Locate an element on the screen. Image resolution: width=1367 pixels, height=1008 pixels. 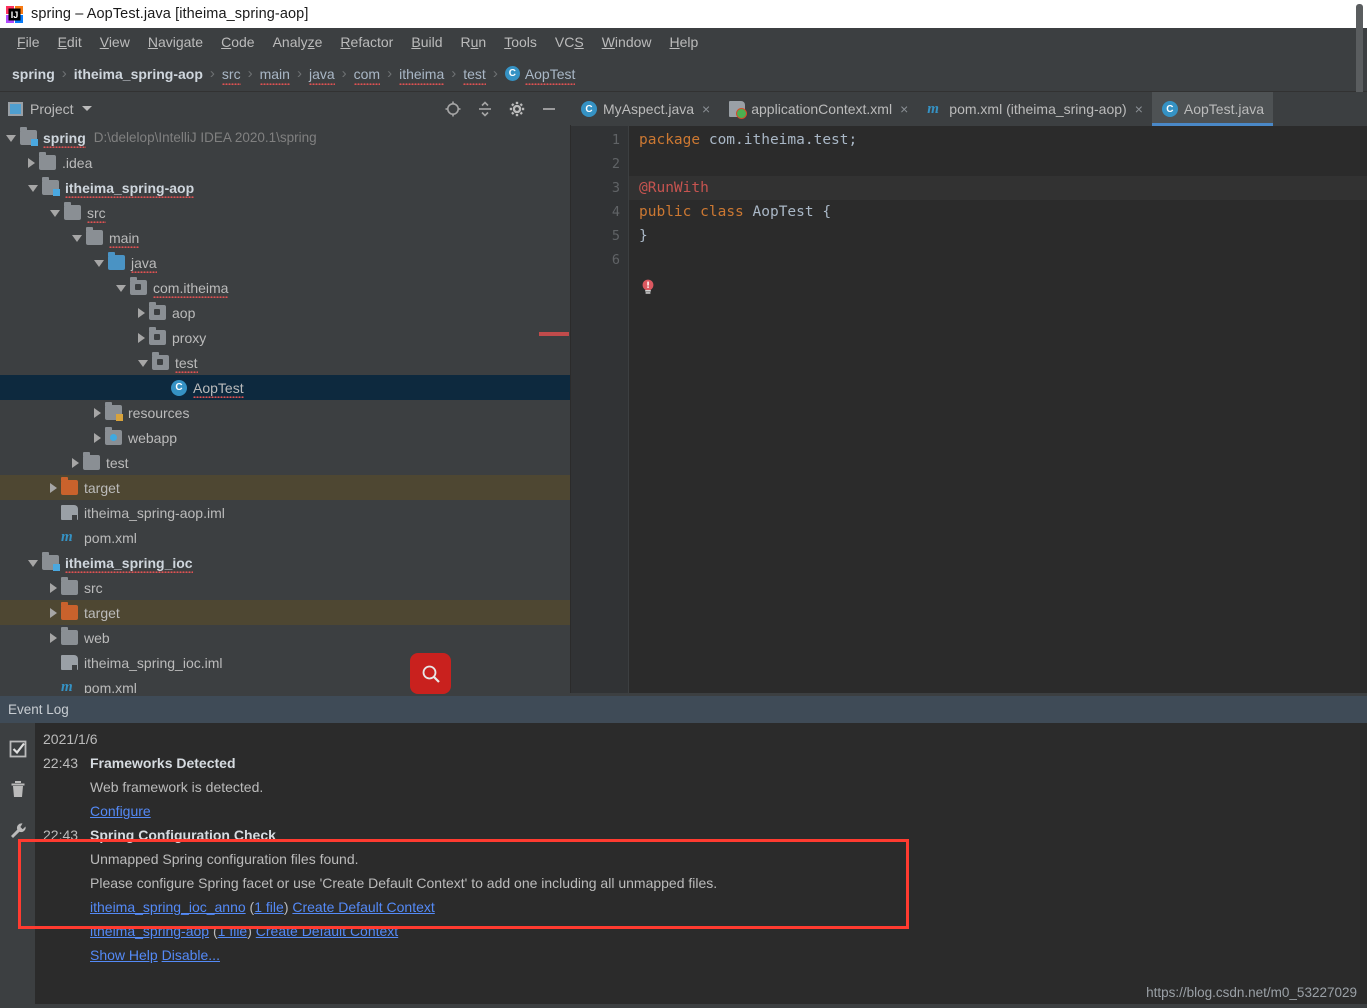
event-log-link-itheima-spring-aop: itheima_spring-aop is located at coordinates (149, 931).